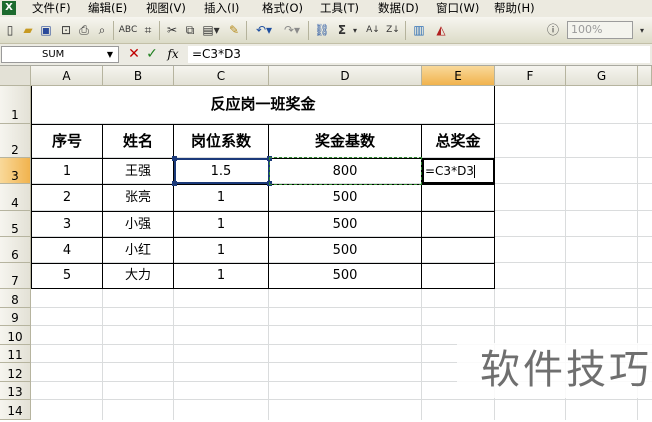 Image resolution: width=652 pixels, height=422 pixels. I want to click on cell-b3: 王强, so click(138, 171).